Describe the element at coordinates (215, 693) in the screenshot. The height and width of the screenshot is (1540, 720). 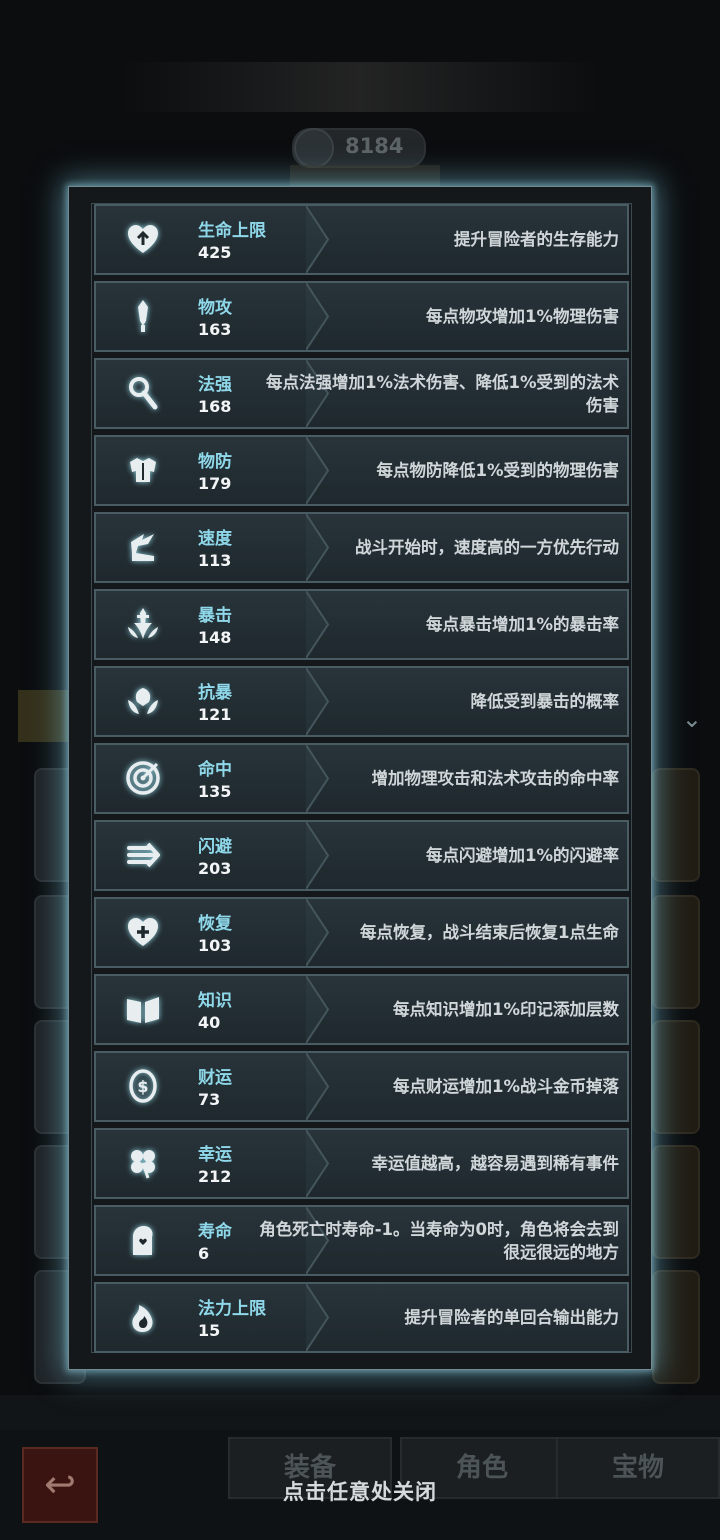
I see `stat-name: 抗暴` at that location.